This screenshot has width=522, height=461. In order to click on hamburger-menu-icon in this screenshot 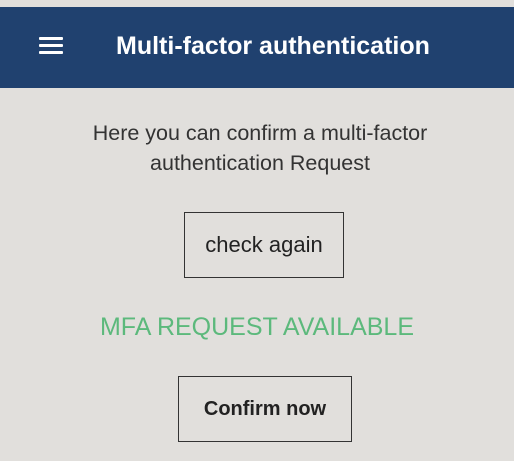, I will do `click(51, 45)`.